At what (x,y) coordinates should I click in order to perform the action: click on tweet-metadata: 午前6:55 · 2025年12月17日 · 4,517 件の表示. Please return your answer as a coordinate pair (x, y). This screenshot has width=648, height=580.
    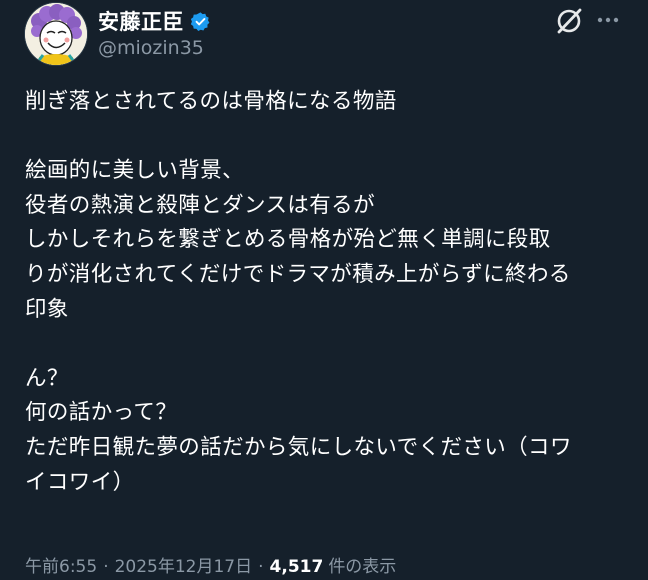
    Looking at the image, I should click on (210, 566).